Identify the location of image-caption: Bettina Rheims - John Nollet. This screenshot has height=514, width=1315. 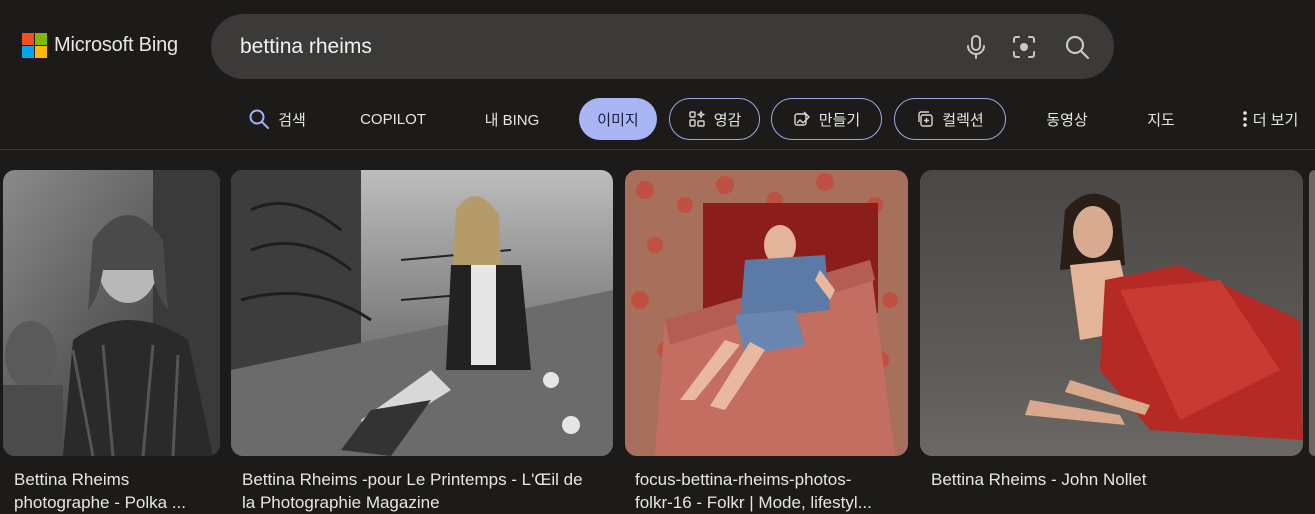
(1113, 479).